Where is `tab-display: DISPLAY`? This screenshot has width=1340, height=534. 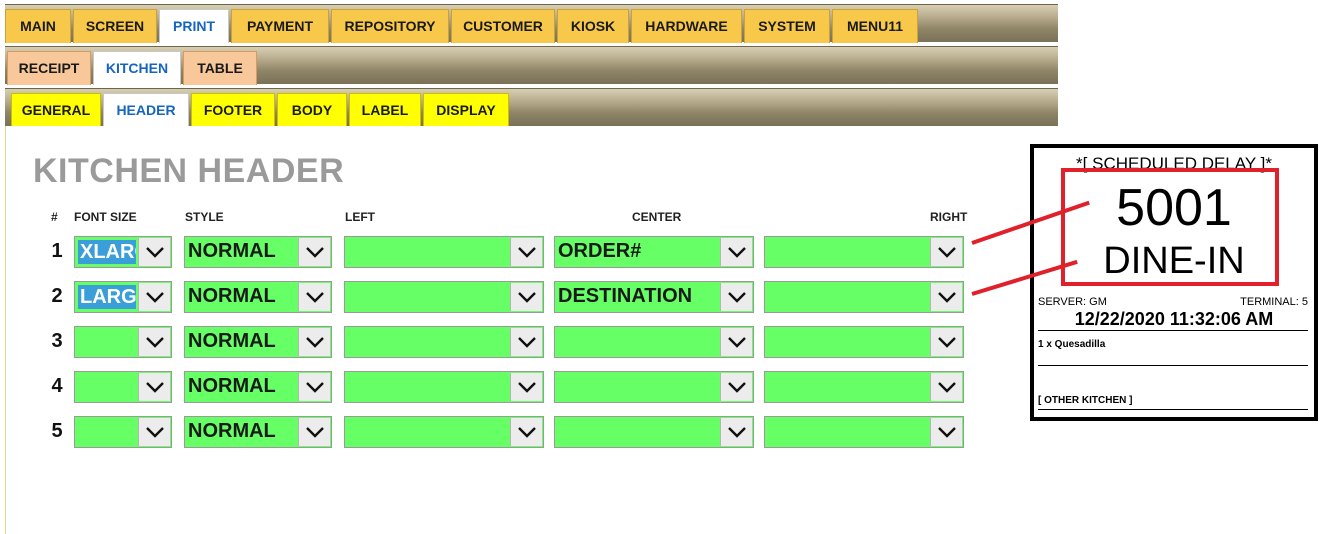 tab-display: DISPLAY is located at coordinates (466, 110).